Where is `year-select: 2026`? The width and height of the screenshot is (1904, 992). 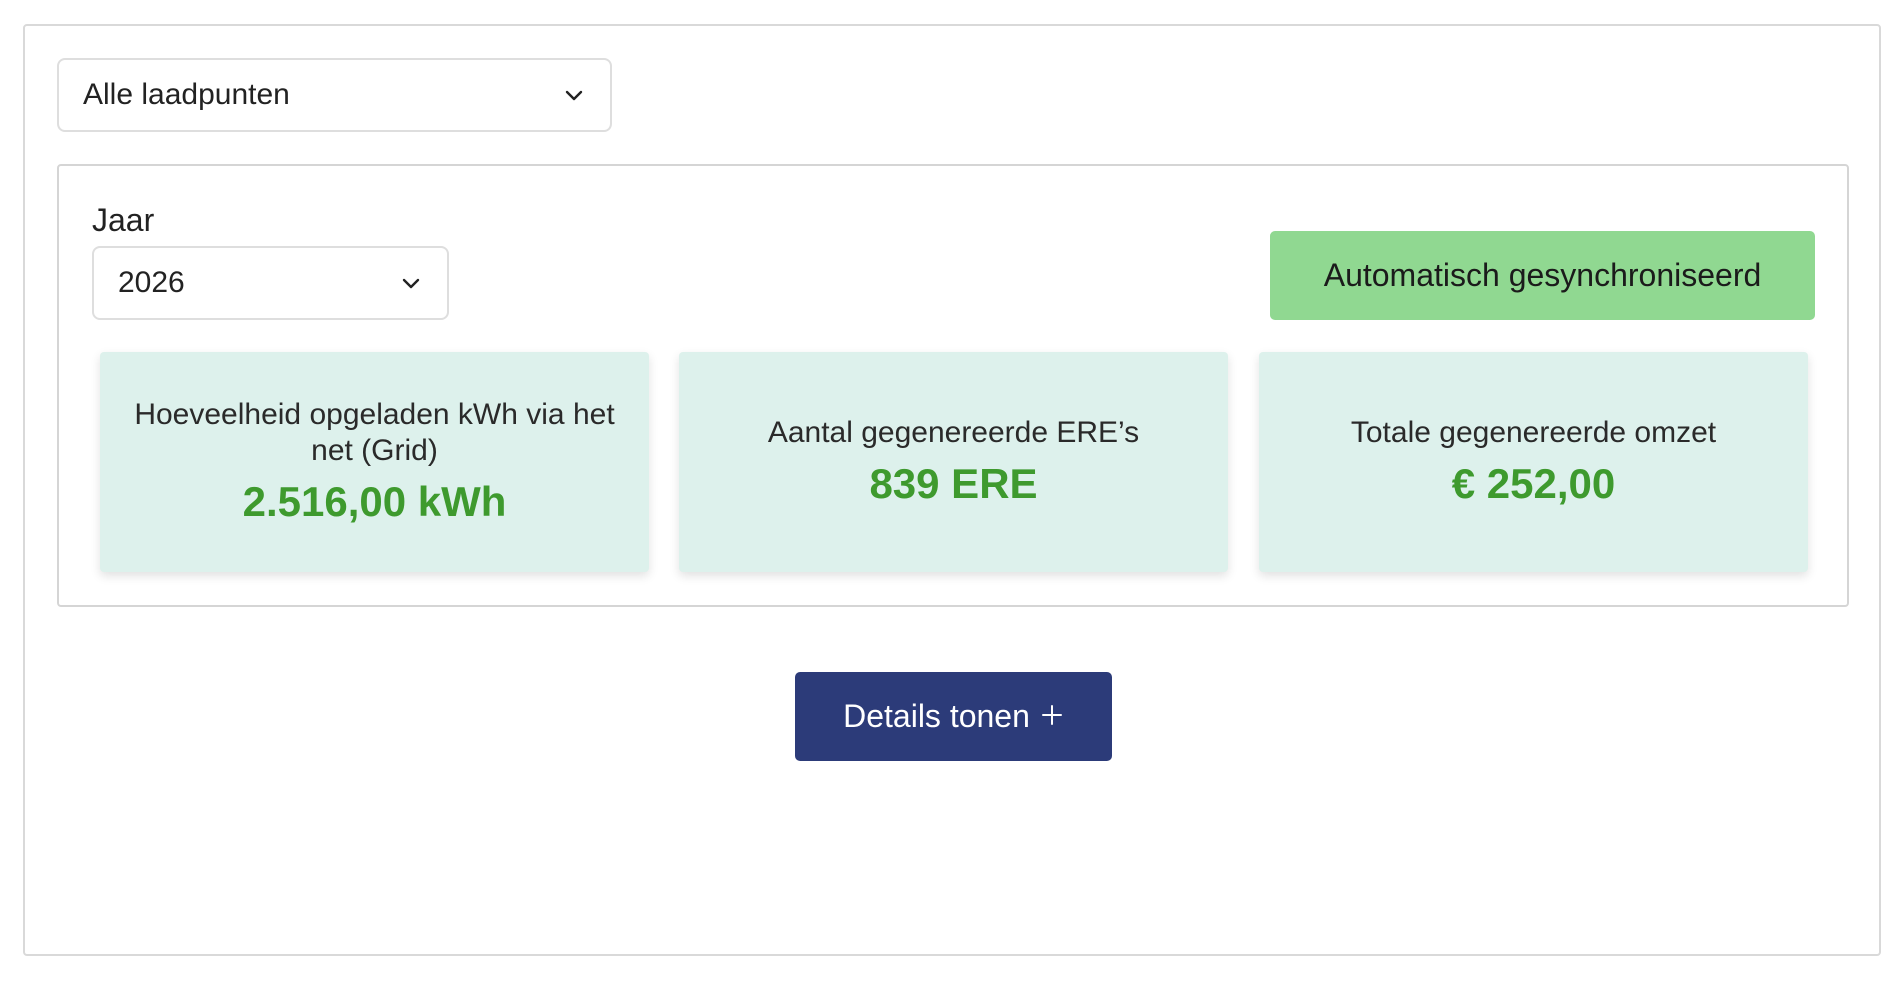
year-select: 2026 is located at coordinates (270, 283).